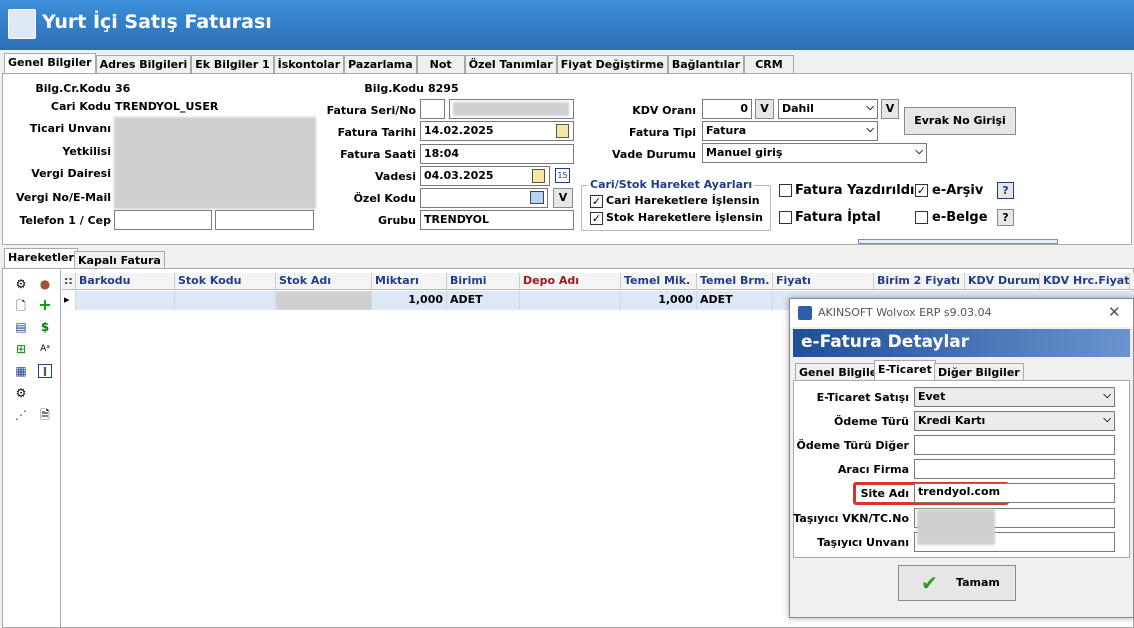 The image size is (1134, 628). What do you see at coordinates (324, 281) in the screenshot?
I see `col-stok-adi: Stok Adı` at bounding box center [324, 281].